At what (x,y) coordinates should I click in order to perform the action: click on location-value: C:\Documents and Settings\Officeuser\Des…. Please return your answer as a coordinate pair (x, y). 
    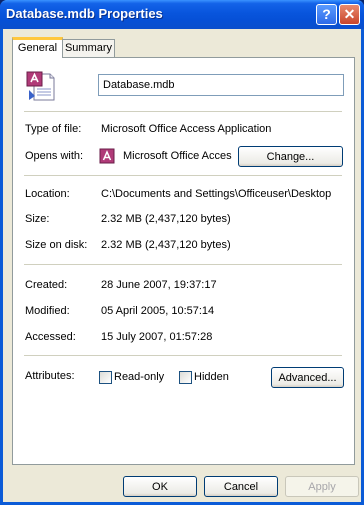
    Looking at the image, I should click on (216, 194).